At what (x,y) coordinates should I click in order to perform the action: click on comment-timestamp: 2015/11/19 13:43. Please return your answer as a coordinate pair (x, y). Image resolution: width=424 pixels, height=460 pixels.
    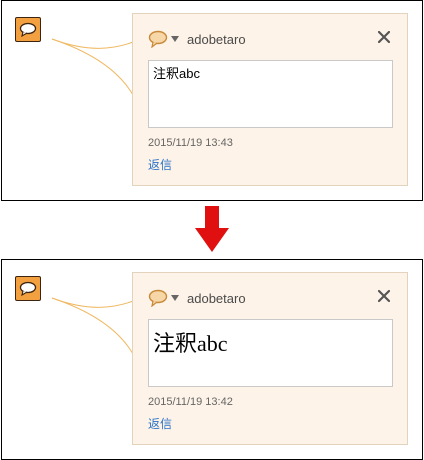
    Looking at the image, I should click on (190, 143).